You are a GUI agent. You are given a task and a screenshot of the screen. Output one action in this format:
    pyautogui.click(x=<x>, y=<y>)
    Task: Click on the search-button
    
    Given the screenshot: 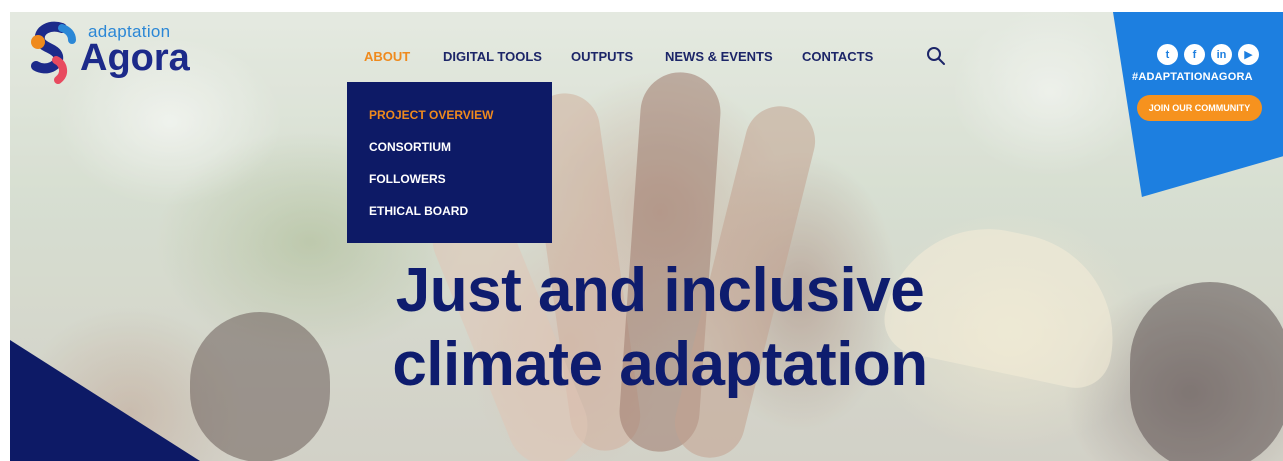 What is the action you would take?
    pyautogui.click(x=936, y=56)
    